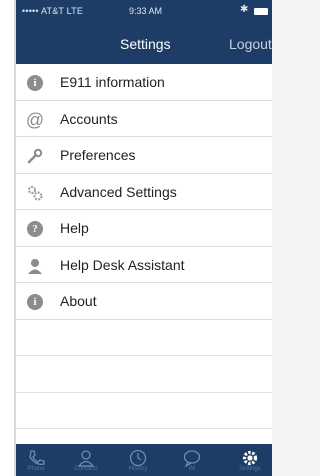 The height and width of the screenshot is (476, 320). Describe the element at coordinates (192, 458) in the screenshot. I see `chat-icon` at that location.